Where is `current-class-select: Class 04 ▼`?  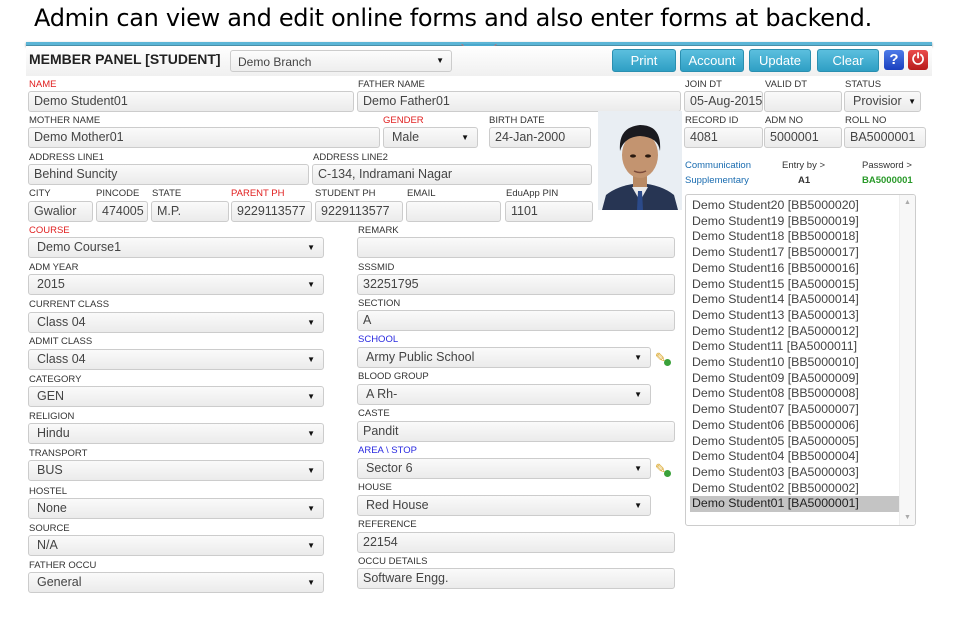
current-class-select: Class 04 ▼ is located at coordinates (176, 322).